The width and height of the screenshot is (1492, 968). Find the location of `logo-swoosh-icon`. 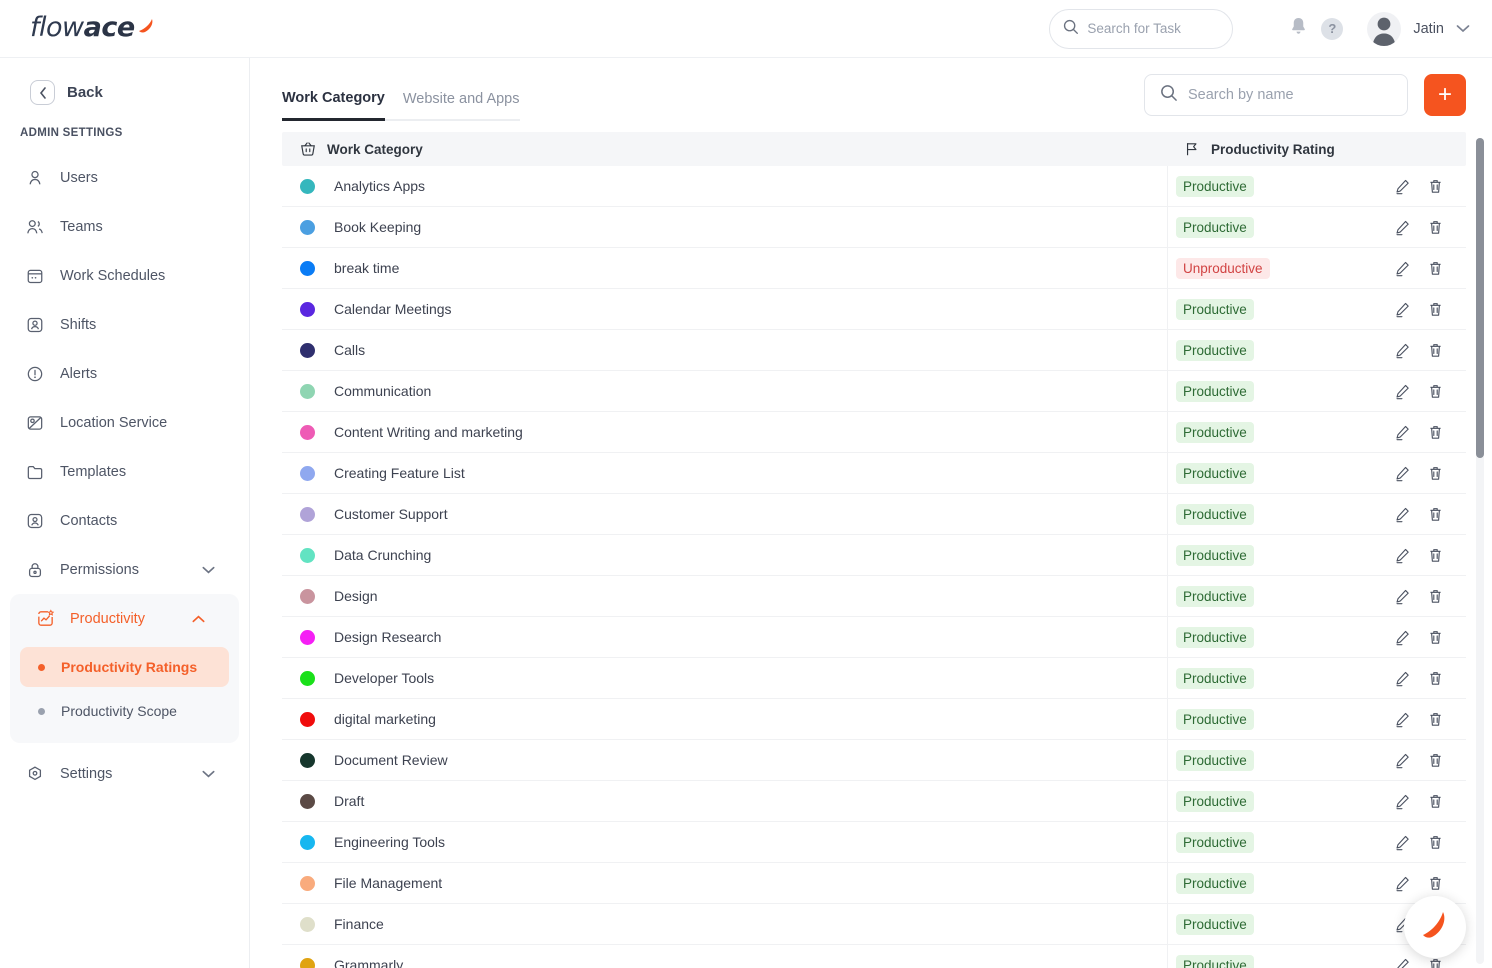

logo-swoosh-icon is located at coordinates (146, 25).